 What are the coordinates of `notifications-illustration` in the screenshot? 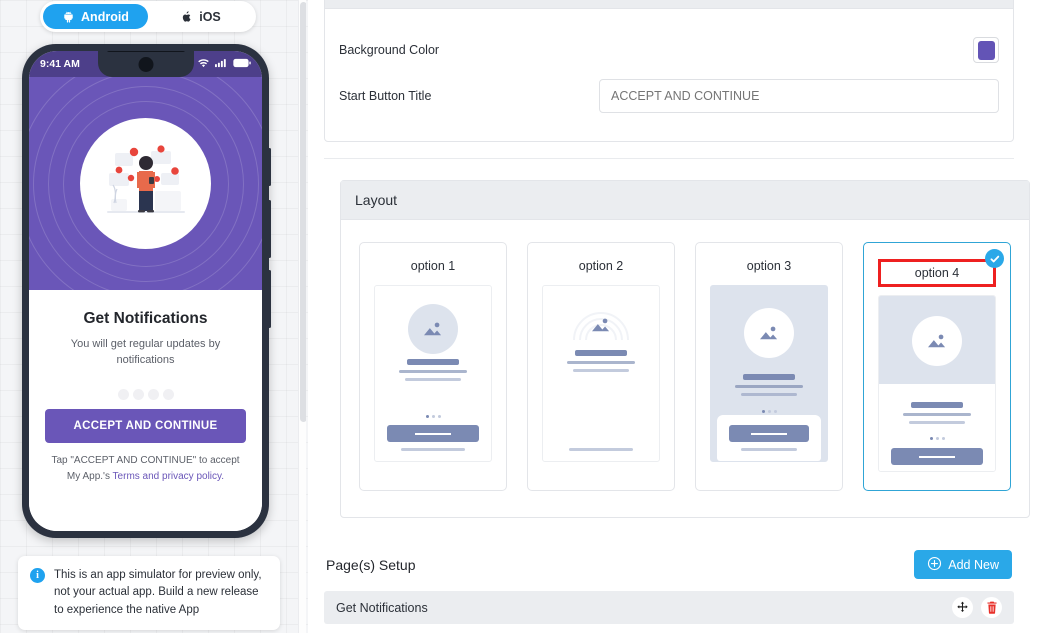 It's located at (145, 178).